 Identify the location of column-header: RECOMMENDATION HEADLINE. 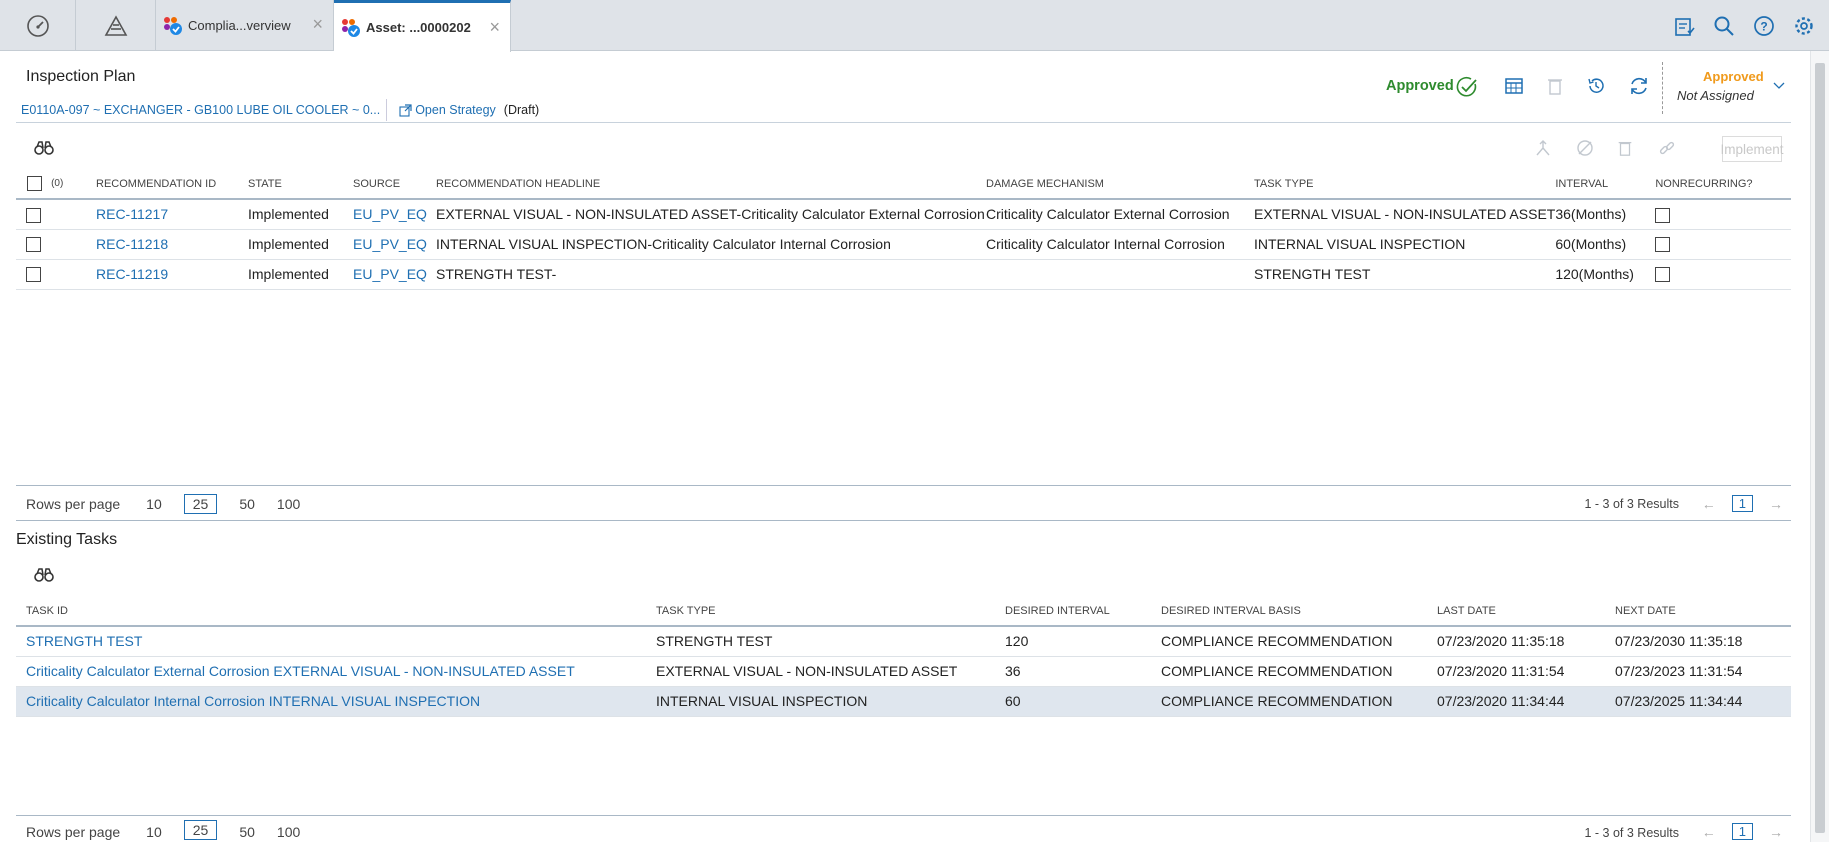
(711, 184).